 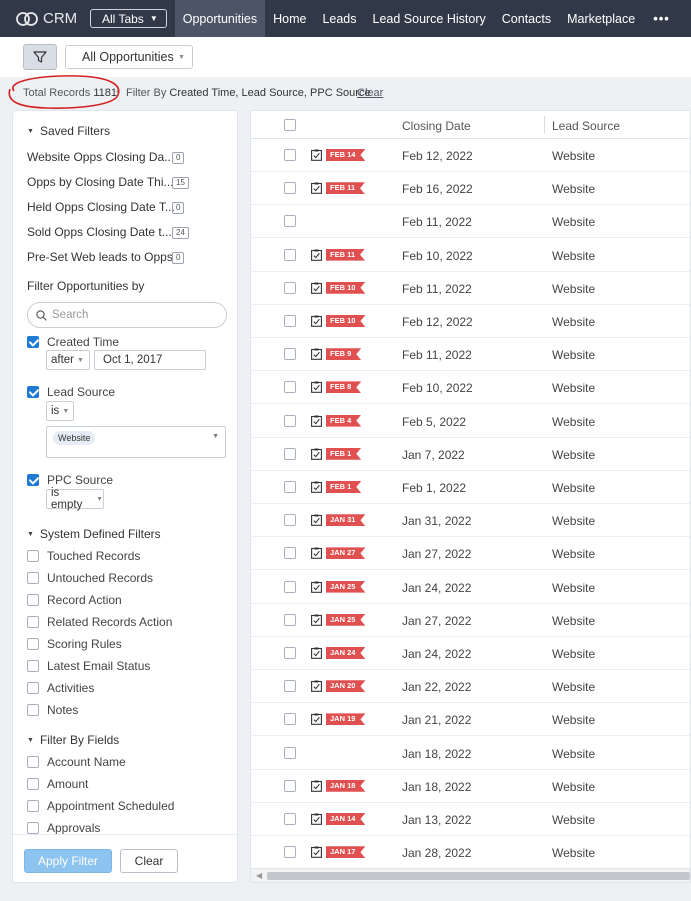 I want to click on column-divider, so click(x=544, y=125).